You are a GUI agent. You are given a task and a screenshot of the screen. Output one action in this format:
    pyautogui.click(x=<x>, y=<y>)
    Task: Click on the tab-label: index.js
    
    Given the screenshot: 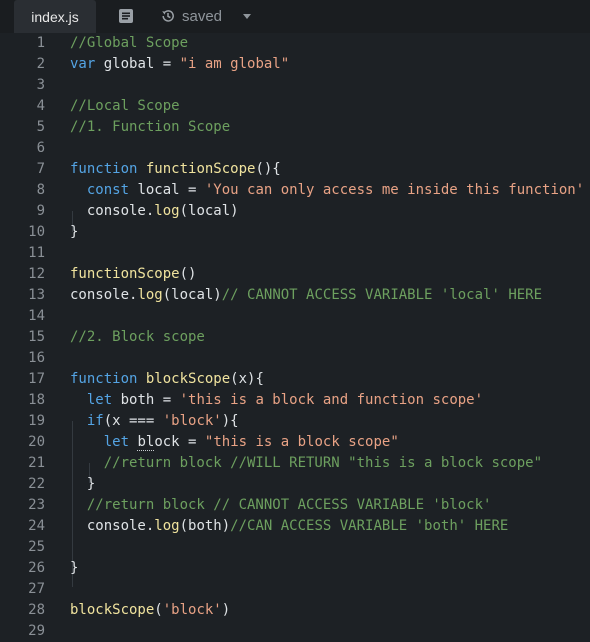 What is the action you would take?
    pyautogui.click(x=55, y=17)
    